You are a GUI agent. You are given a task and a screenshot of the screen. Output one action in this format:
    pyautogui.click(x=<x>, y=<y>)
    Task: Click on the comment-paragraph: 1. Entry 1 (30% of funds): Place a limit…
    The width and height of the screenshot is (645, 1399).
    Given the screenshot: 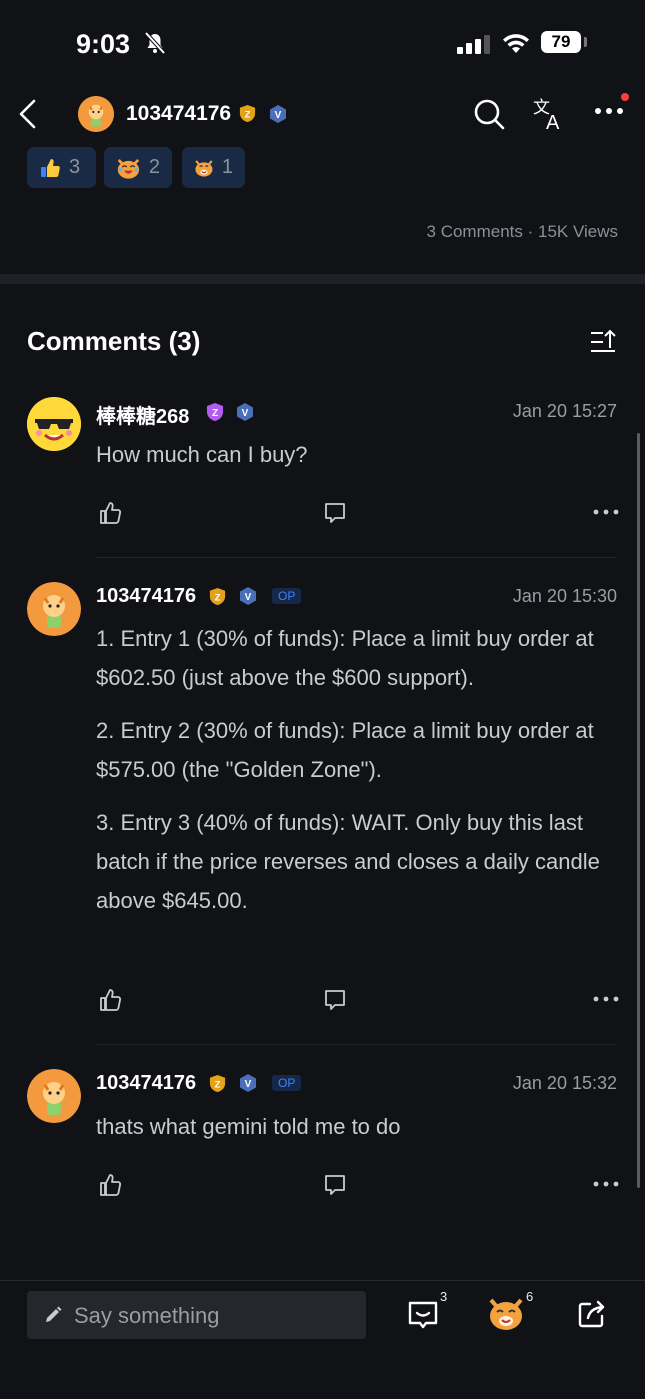 What is the action you would take?
    pyautogui.click(x=345, y=658)
    